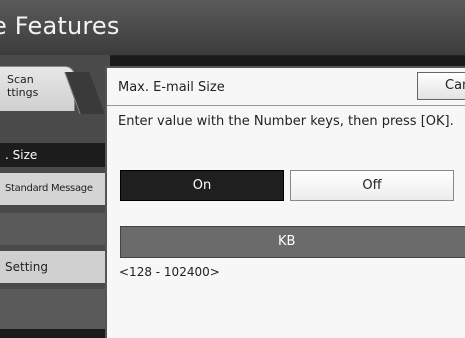 The width and height of the screenshot is (465, 338). What do you see at coordinates (202, 185) in the screenshot?
I see `on-button: On` at bounding box center [202, 185].